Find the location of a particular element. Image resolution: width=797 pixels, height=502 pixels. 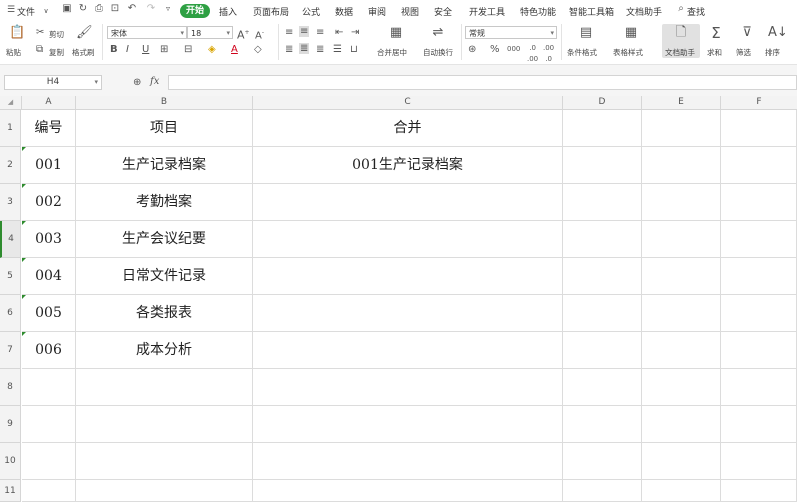

cell-f2 is located at coordinates (759, 165).